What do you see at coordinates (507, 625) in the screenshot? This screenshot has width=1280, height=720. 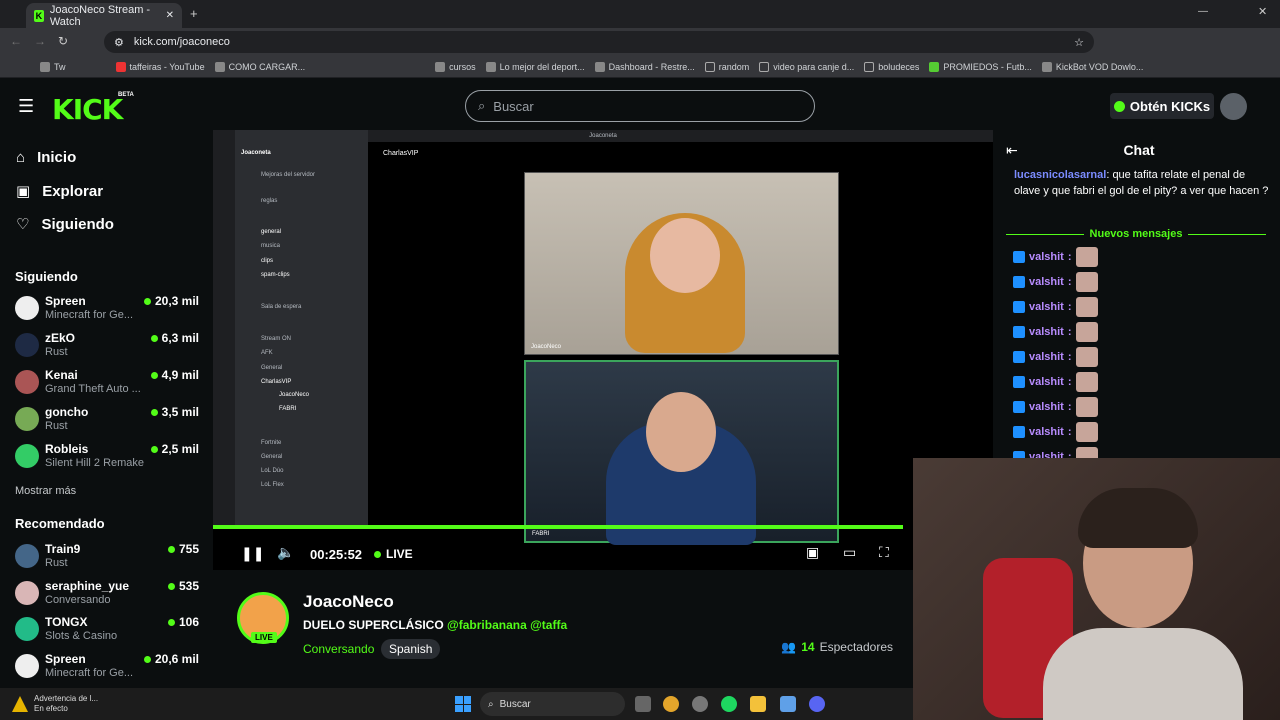 I see `stream-mentions: @fabribanana @taffa` at bounding box center [507, 625].